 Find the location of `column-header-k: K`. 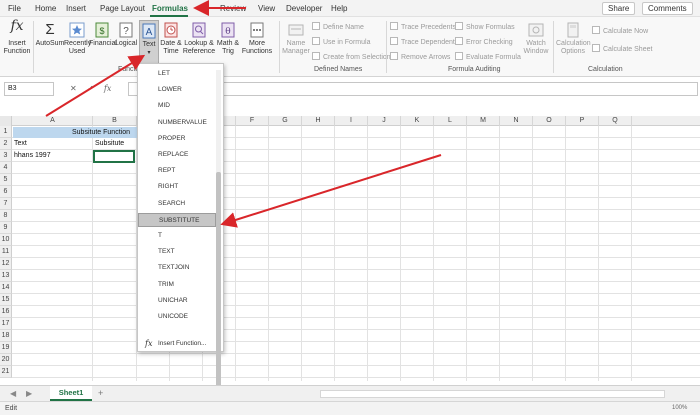

column-header-k: K is located at coordinates (417, 121).